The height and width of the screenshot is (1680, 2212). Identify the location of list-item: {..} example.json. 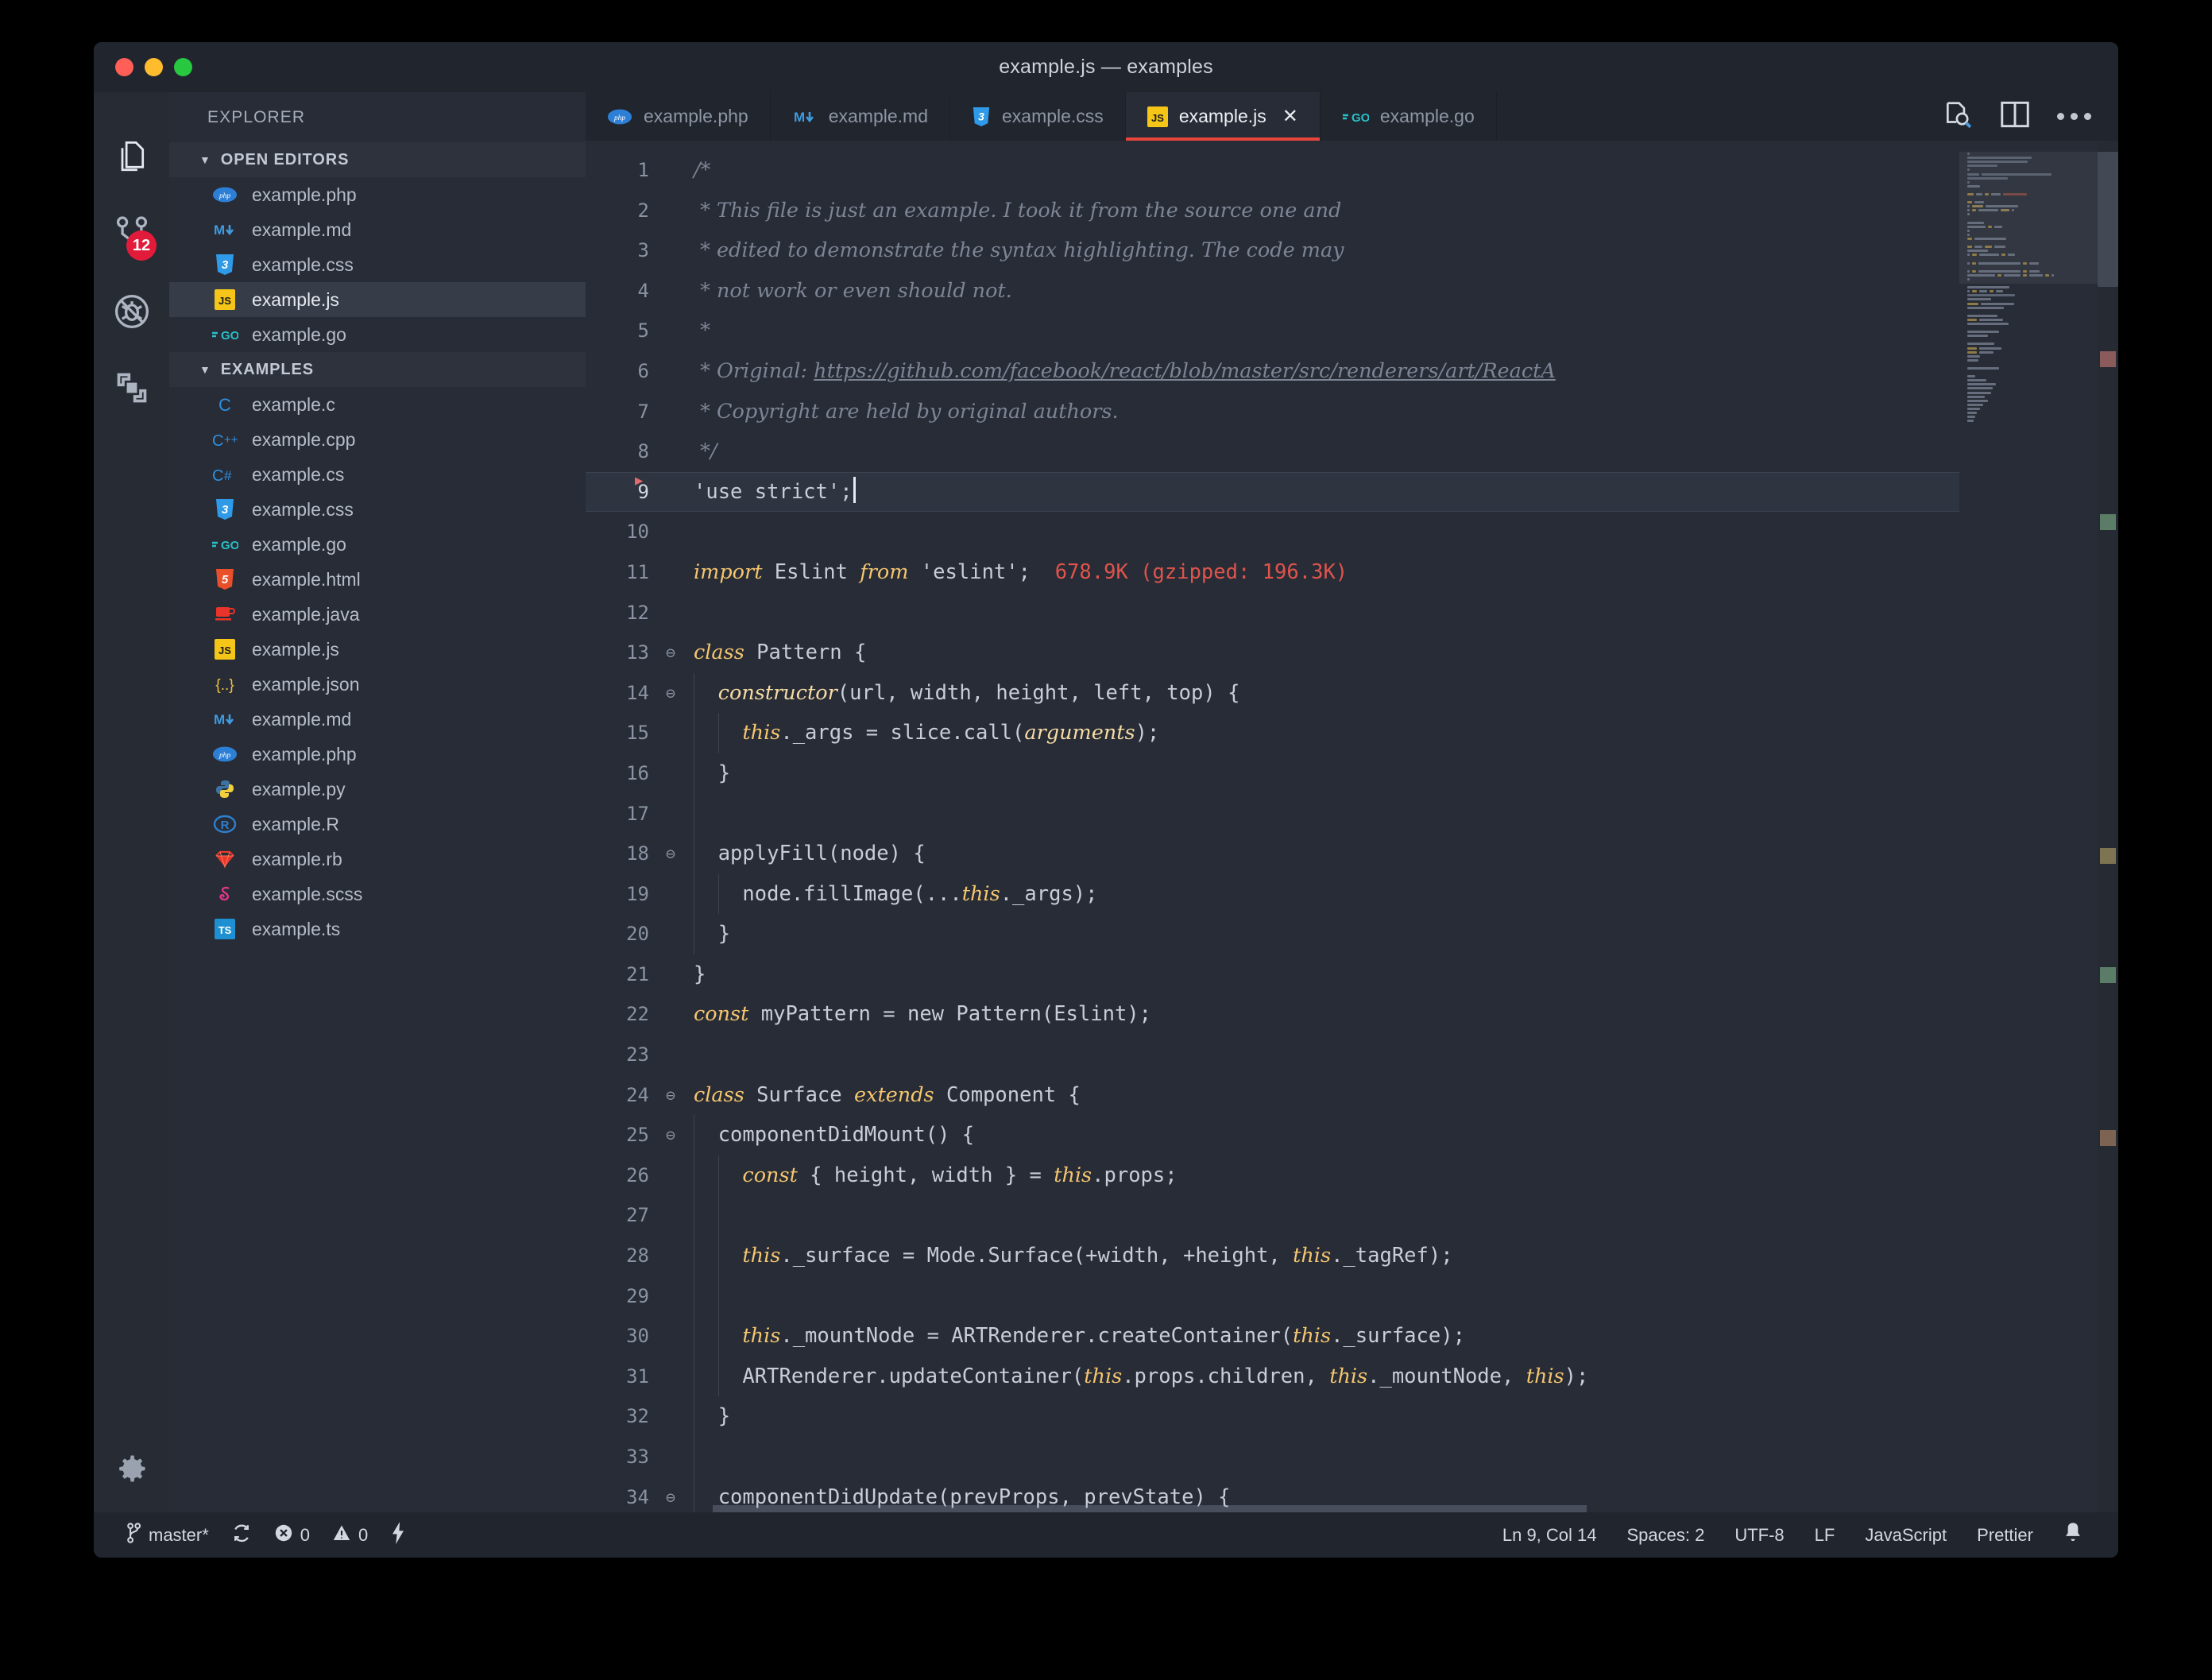
(377, 684).